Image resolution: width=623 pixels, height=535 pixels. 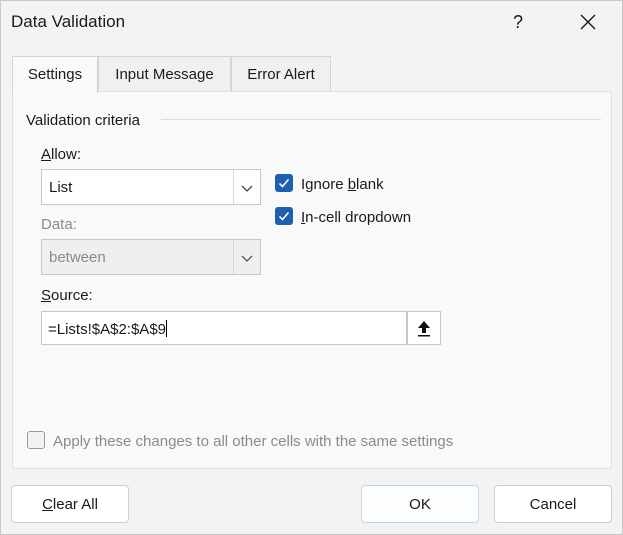 I want to click on close-icon, so click(x=588, y=22).